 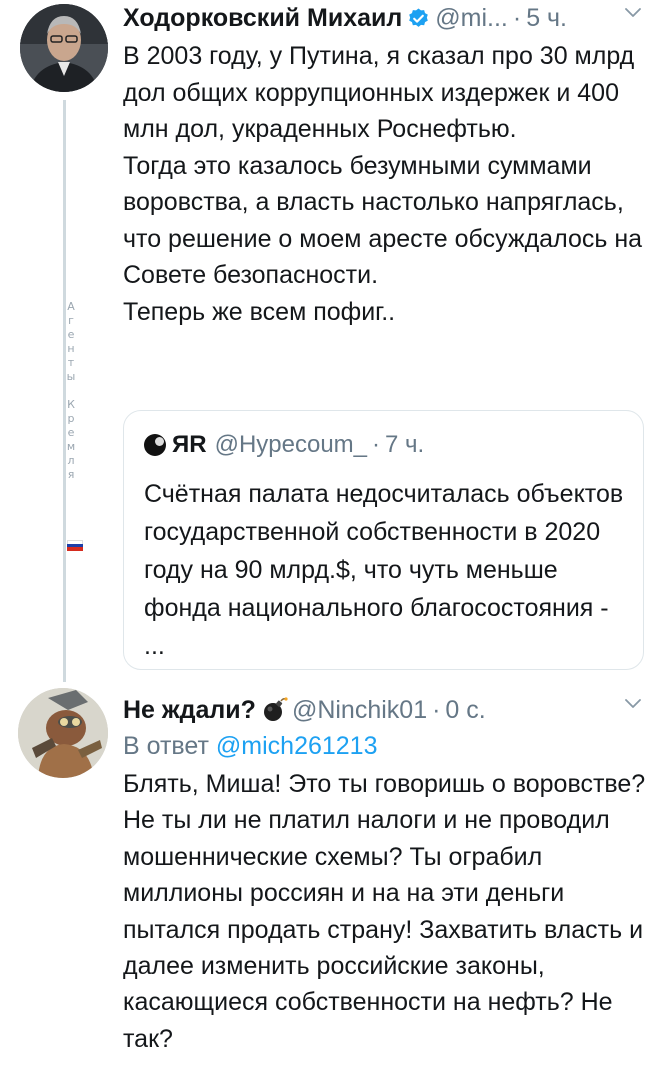 What do you see at coordinates (189, 444) in the screenshot?
I see `author-name: ЯR` at bounding box center [189, 444].